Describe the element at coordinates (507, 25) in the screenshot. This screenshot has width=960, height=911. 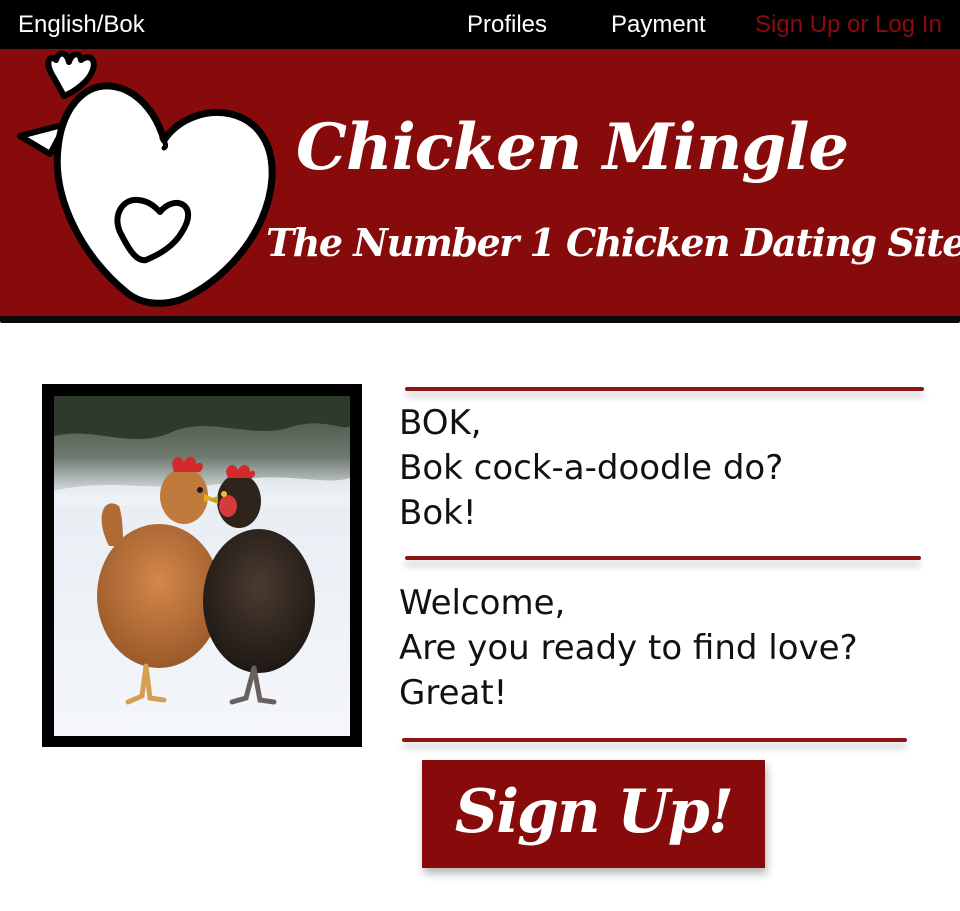
I see `profiles-link: Profiles` at that location.